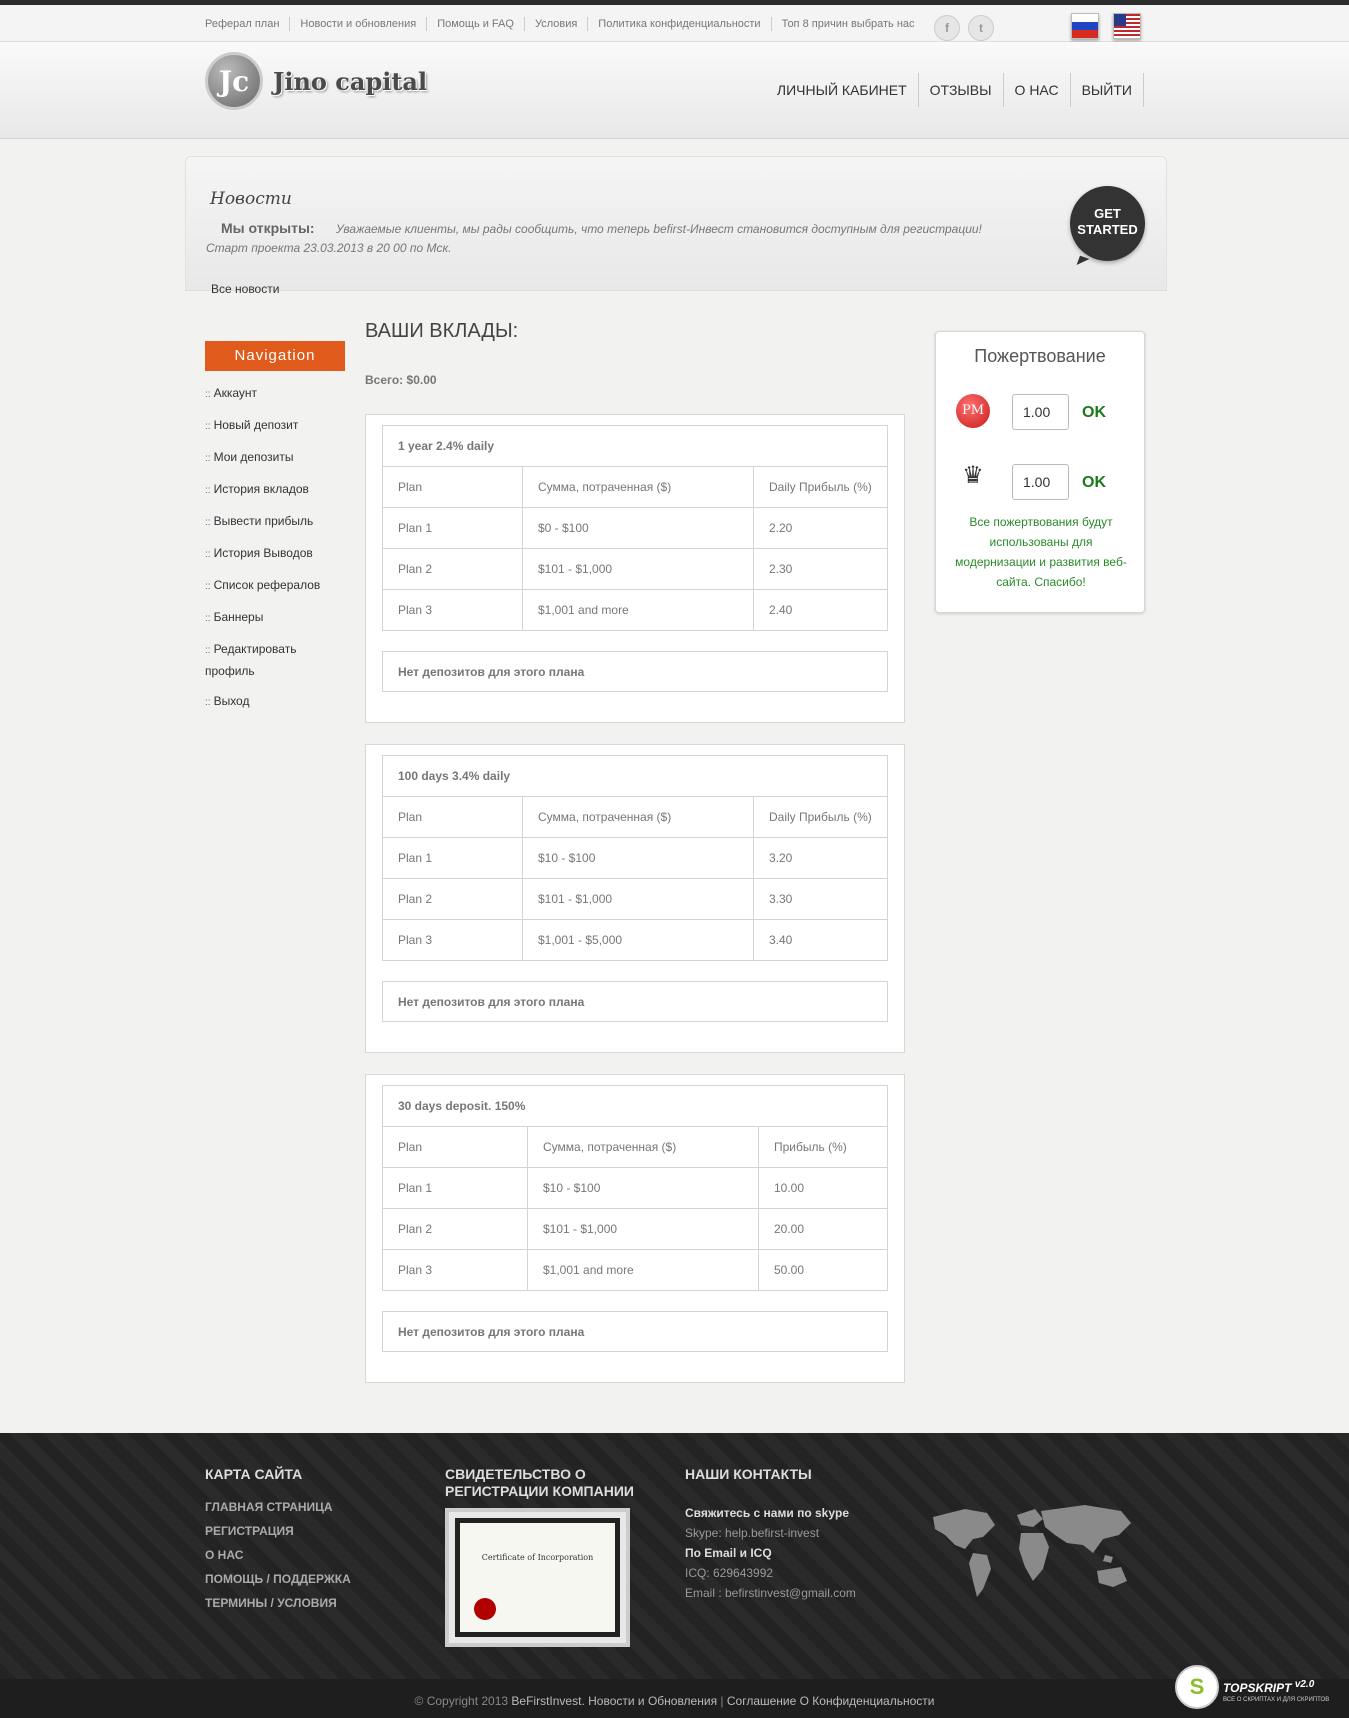  I want to click on sidebar-item-banners: :: Баннеры, so click(275, 619).